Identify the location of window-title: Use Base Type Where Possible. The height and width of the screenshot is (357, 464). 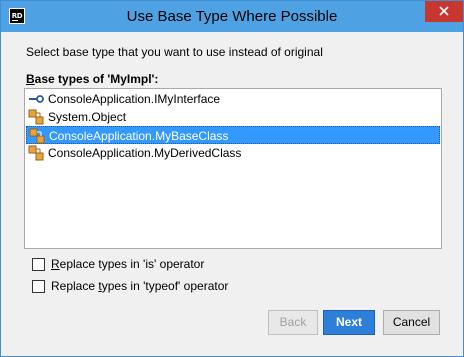
(232, 16).